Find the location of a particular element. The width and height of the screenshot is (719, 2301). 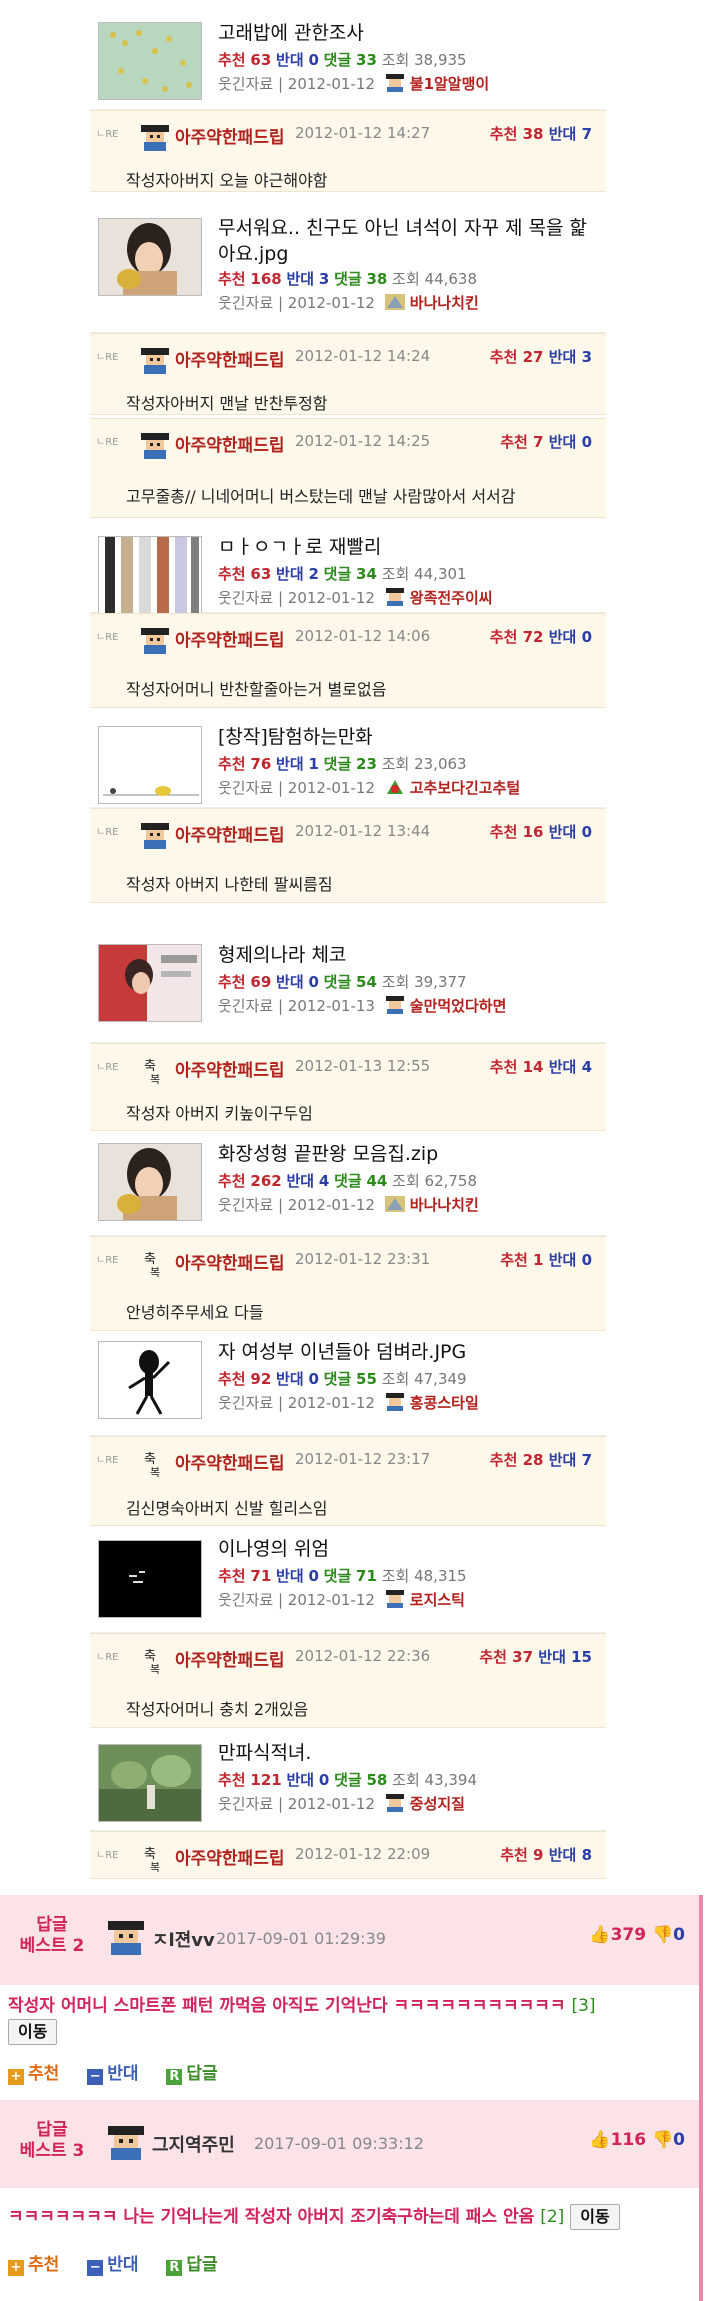

reply-time: 2012-01-12 22:36 is located at coordinates (363, 1656).